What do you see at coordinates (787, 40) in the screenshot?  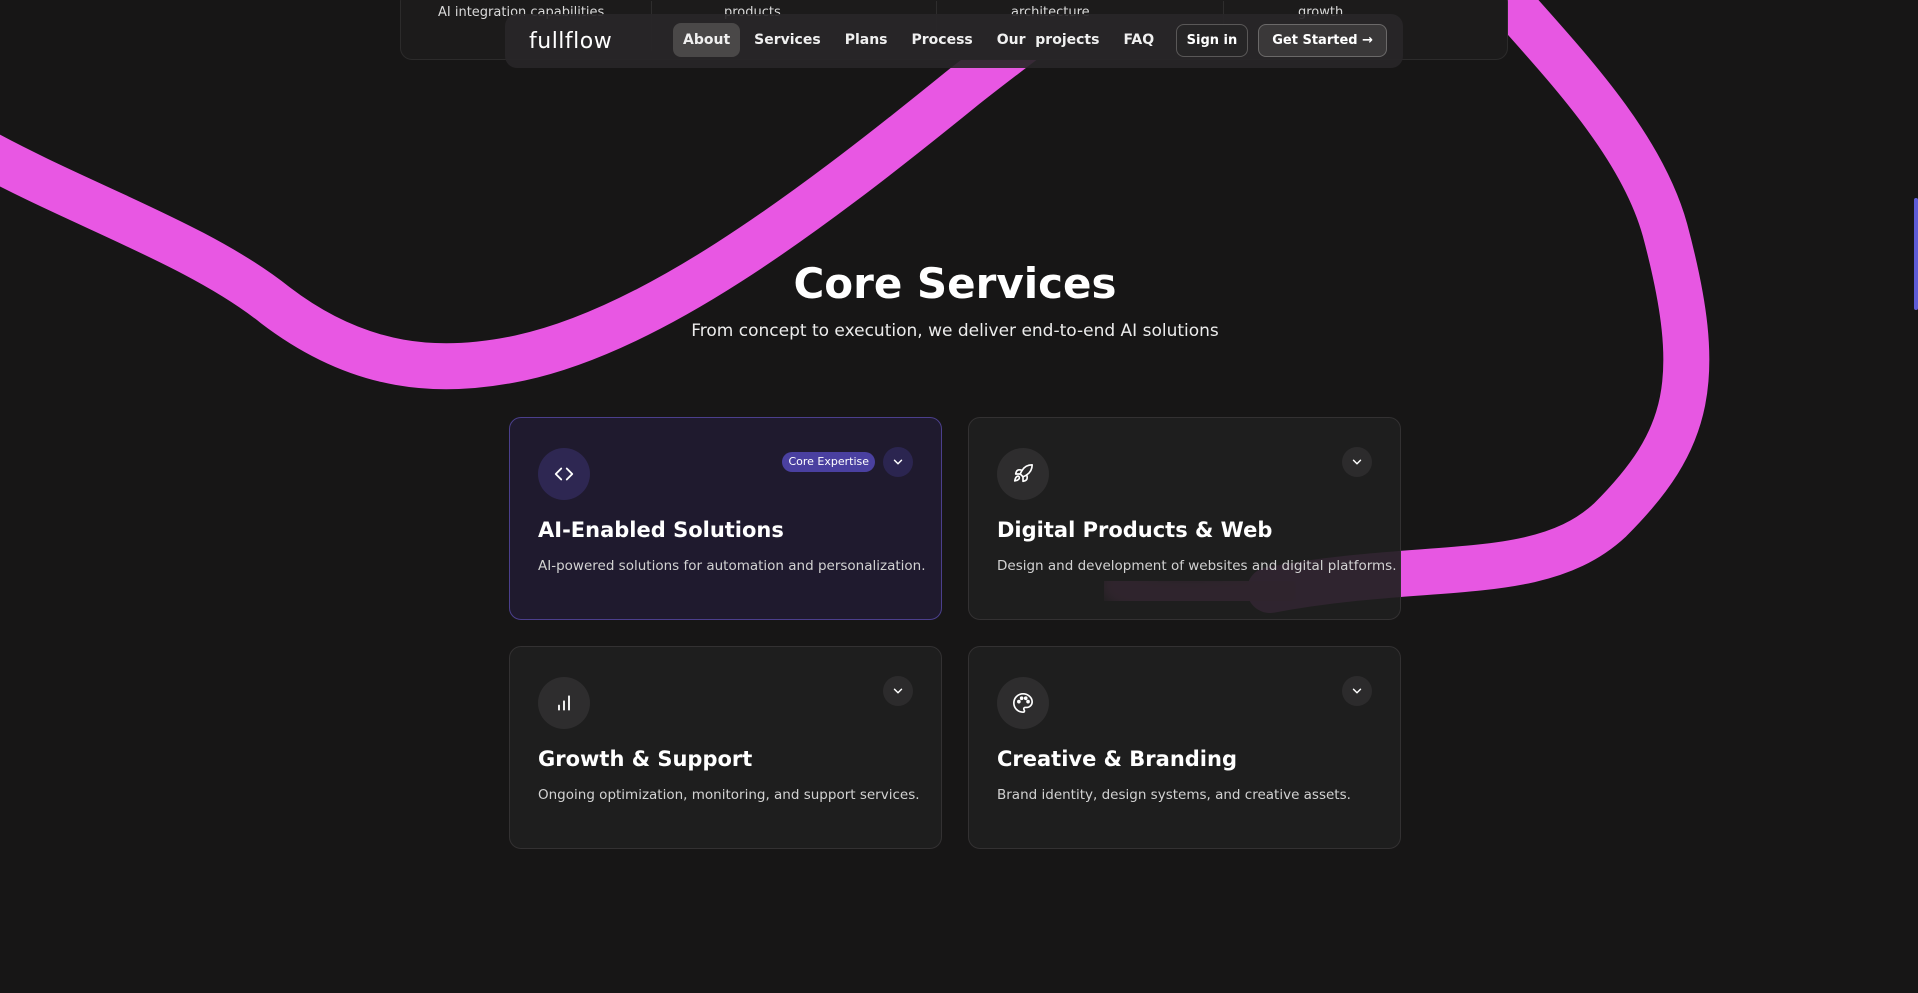 I see `nav-link-services: Services` at bounding box center [787, 40].